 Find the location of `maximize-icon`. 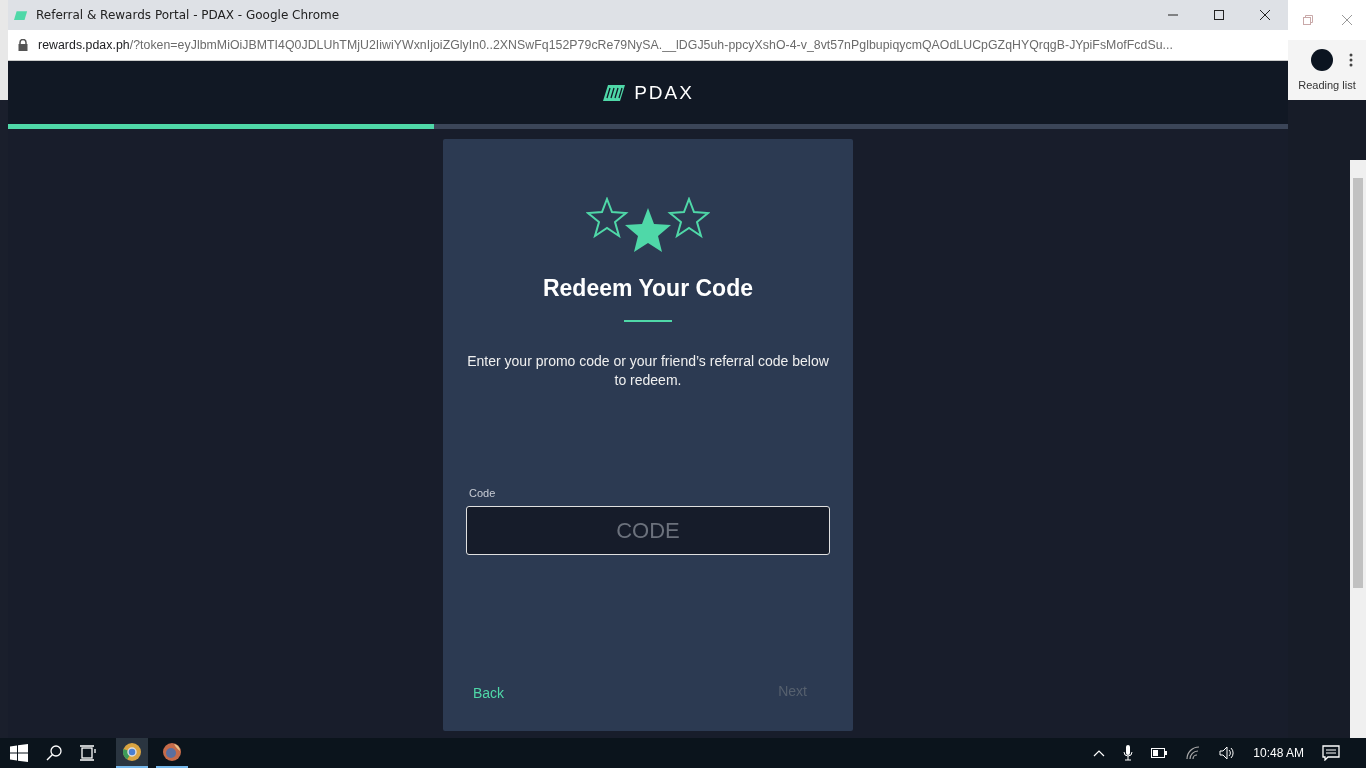

maximize-icon is located at coordinates (1219, 15).